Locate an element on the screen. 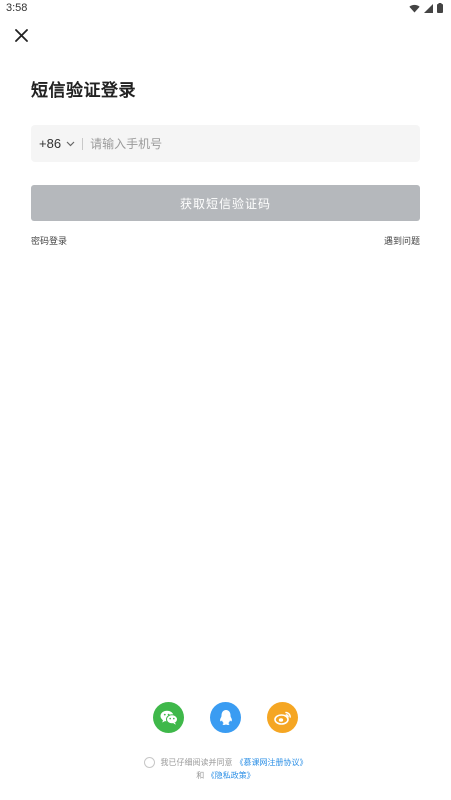 The image size is (451, 800). agreement-line-2: 和 《隐私政策》 is located at coordinates (225, 775).